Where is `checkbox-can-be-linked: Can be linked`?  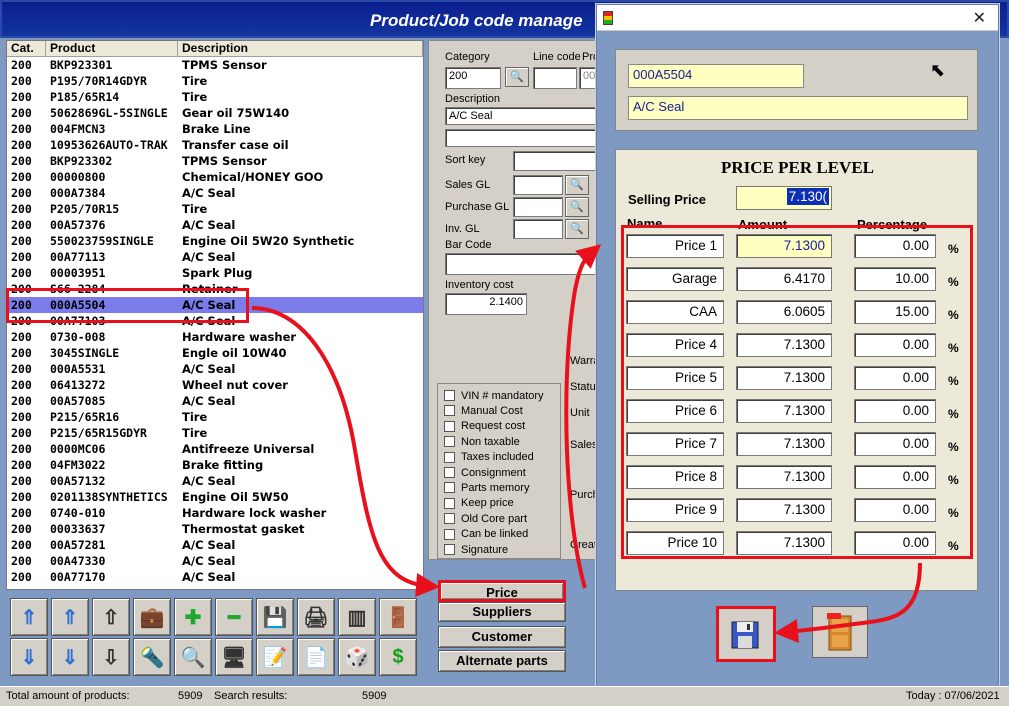
checkbox-can-be-linked: Can be linked is located at coordinates (486, 534).